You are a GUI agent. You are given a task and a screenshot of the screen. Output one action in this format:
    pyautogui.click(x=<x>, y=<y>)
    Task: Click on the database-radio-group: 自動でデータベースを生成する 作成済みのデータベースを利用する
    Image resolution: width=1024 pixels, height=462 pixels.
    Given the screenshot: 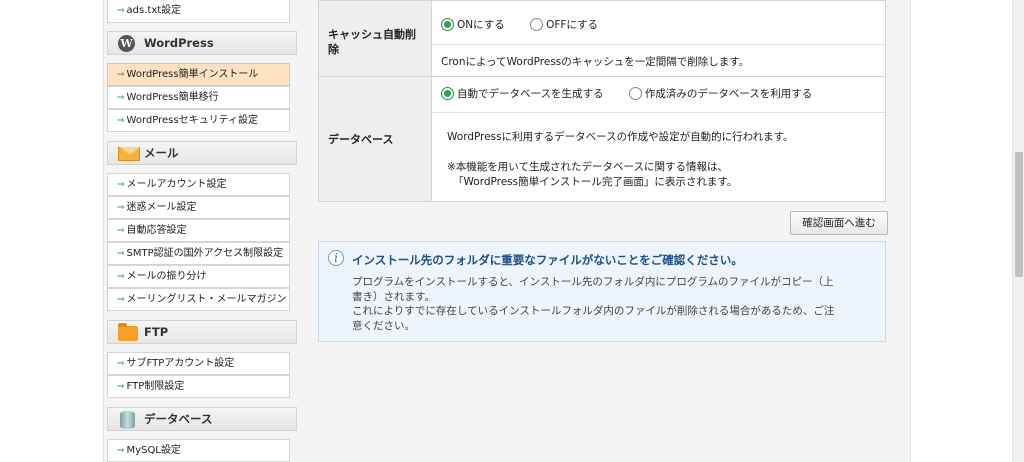 What is the action you would take?
    pyautogui.click(x=637, y=93)
    